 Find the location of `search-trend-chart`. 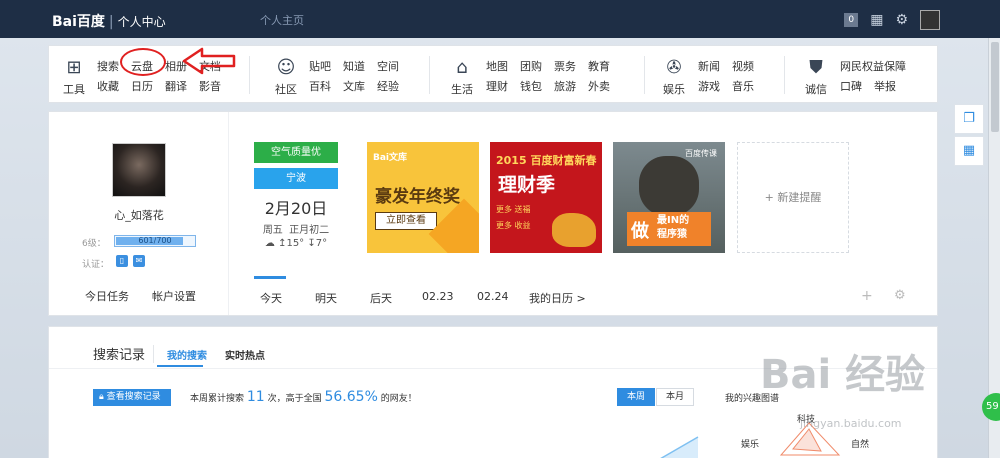

search-trend-chart is located at coordinates (679, 447).